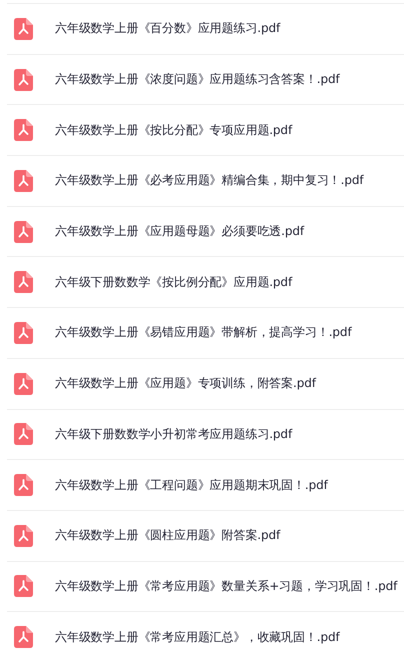  What do you see at coordinates (173, 434) in the screenshot?
I see `file-name: 六年级下册数数学小升初常考应用题练习.pdf` at bounding box center [173, 434].